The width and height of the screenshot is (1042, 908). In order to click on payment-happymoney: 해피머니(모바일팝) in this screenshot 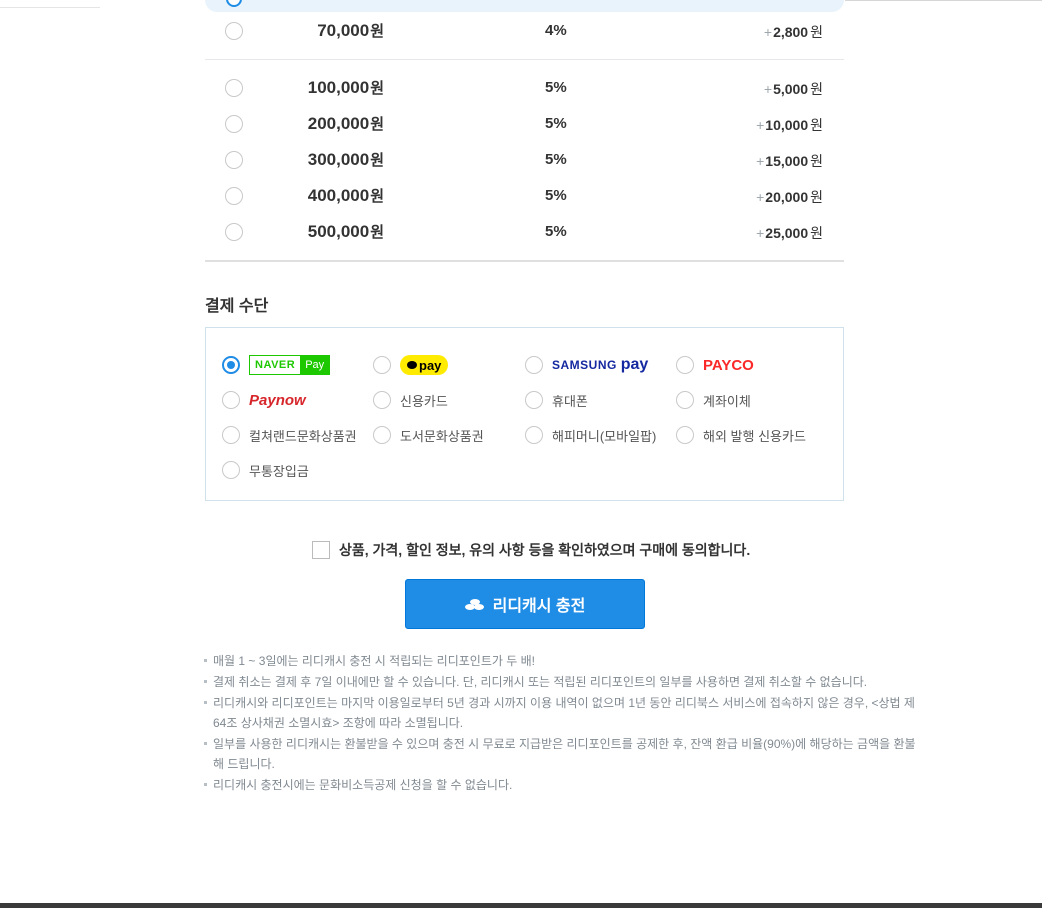, I will do `click(590, 435)`.